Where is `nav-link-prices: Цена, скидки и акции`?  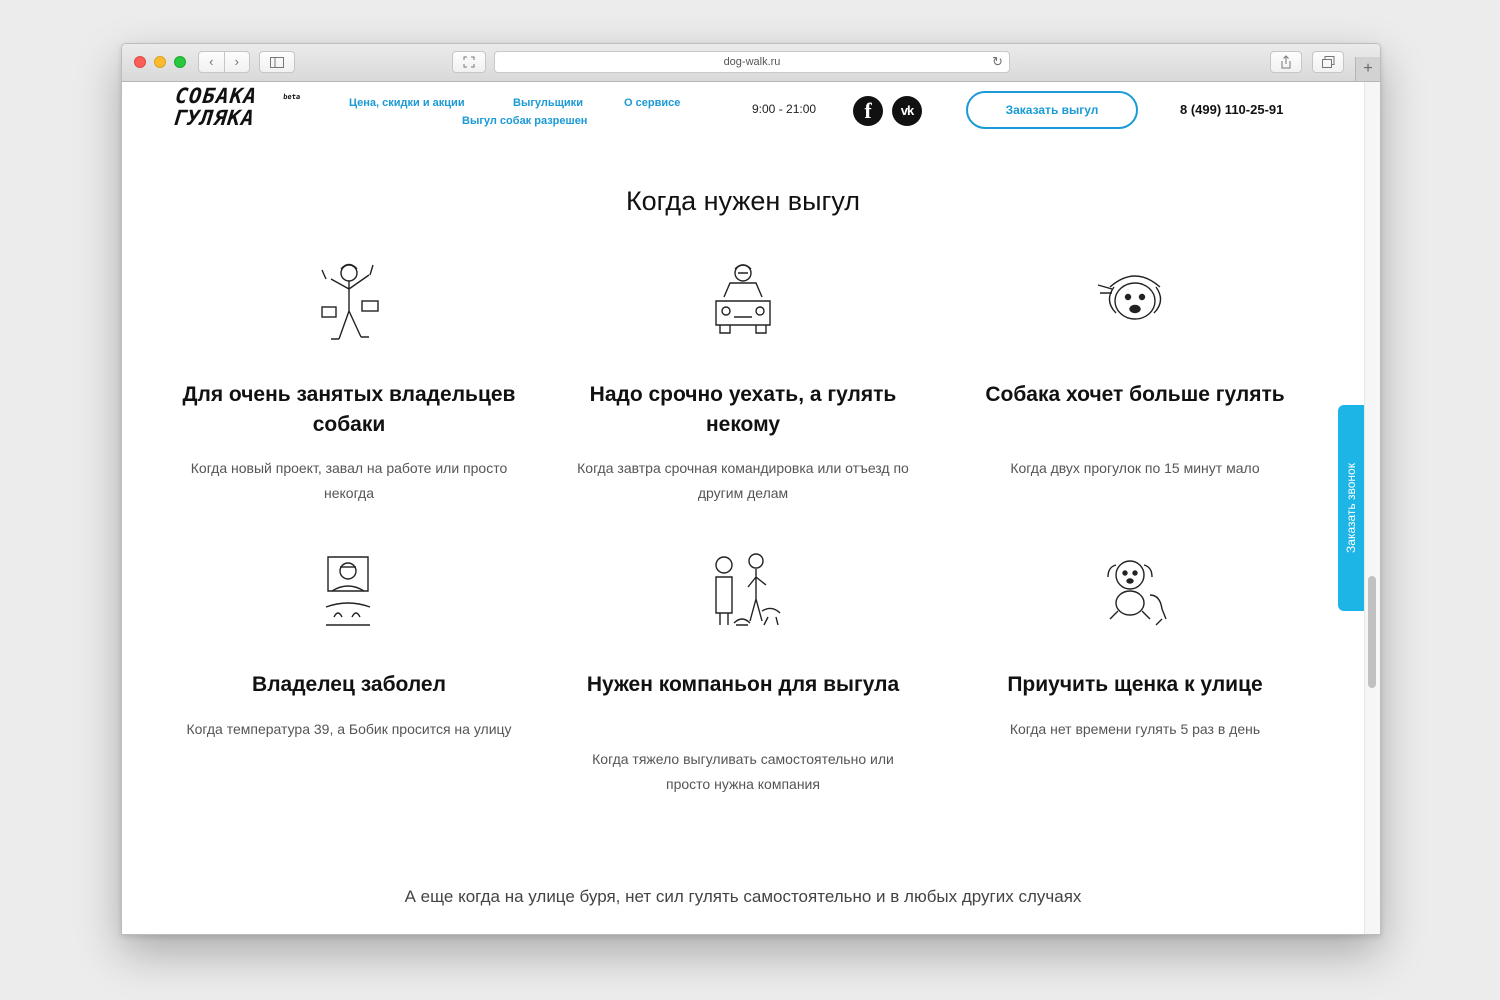
nav-link-prices: Цена, скидки и акции is located at coordinates (407, 103).